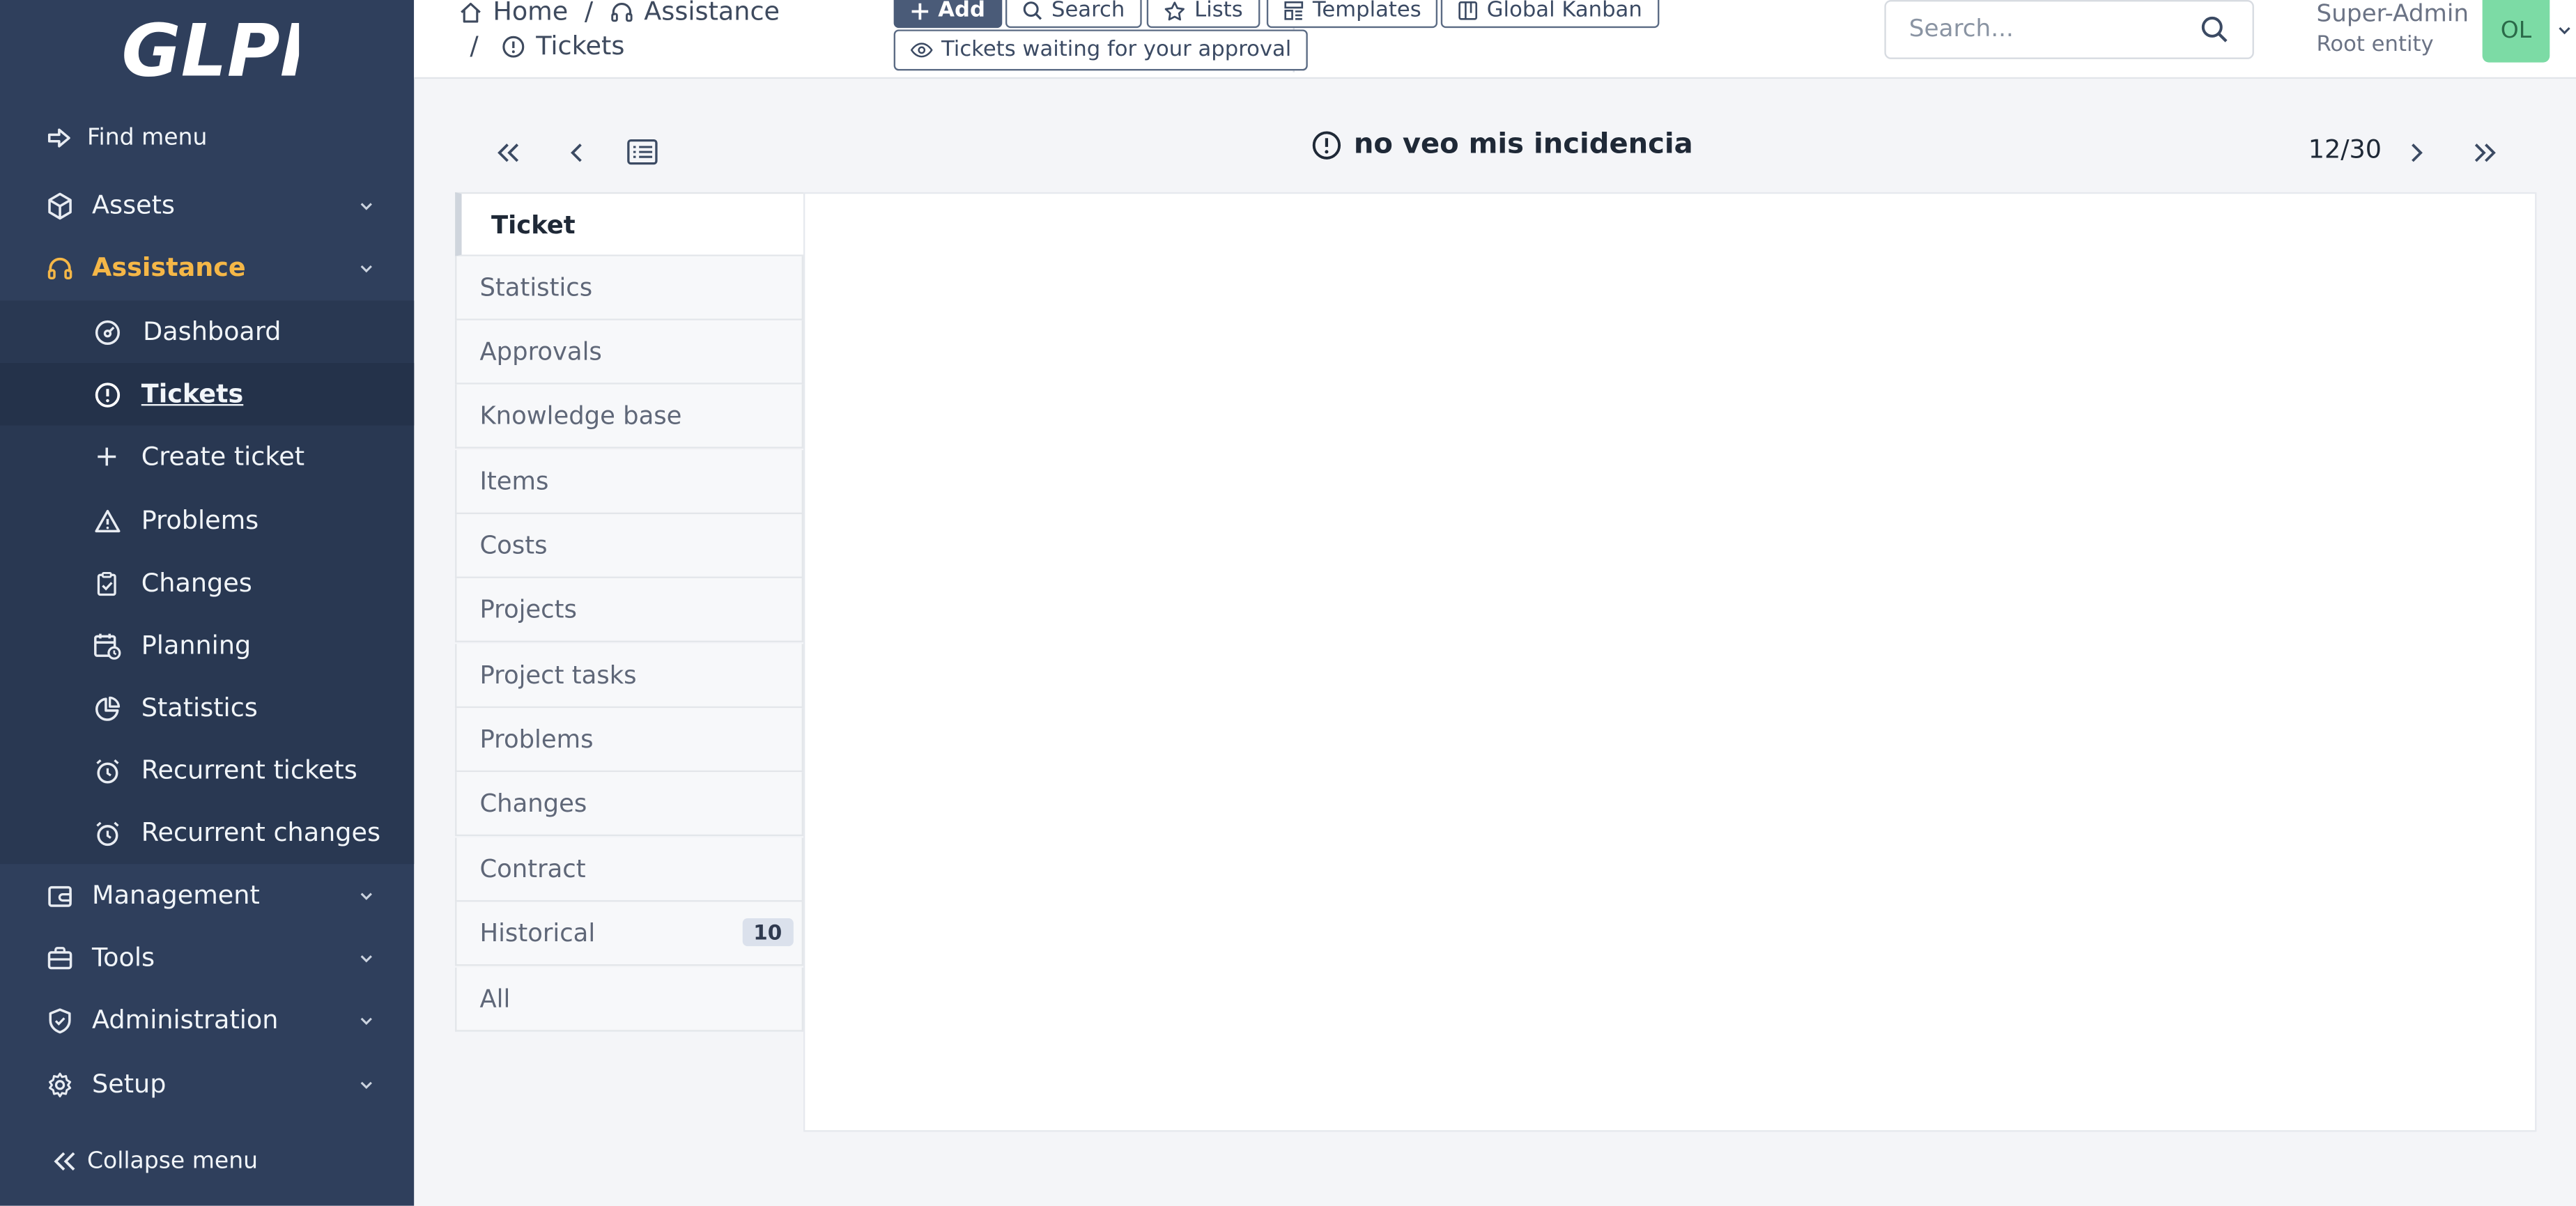  What do you see at coordinates (629, 545) in the screenshot?
I see `tab-costs: Costs` at bounding box center [629, 545].